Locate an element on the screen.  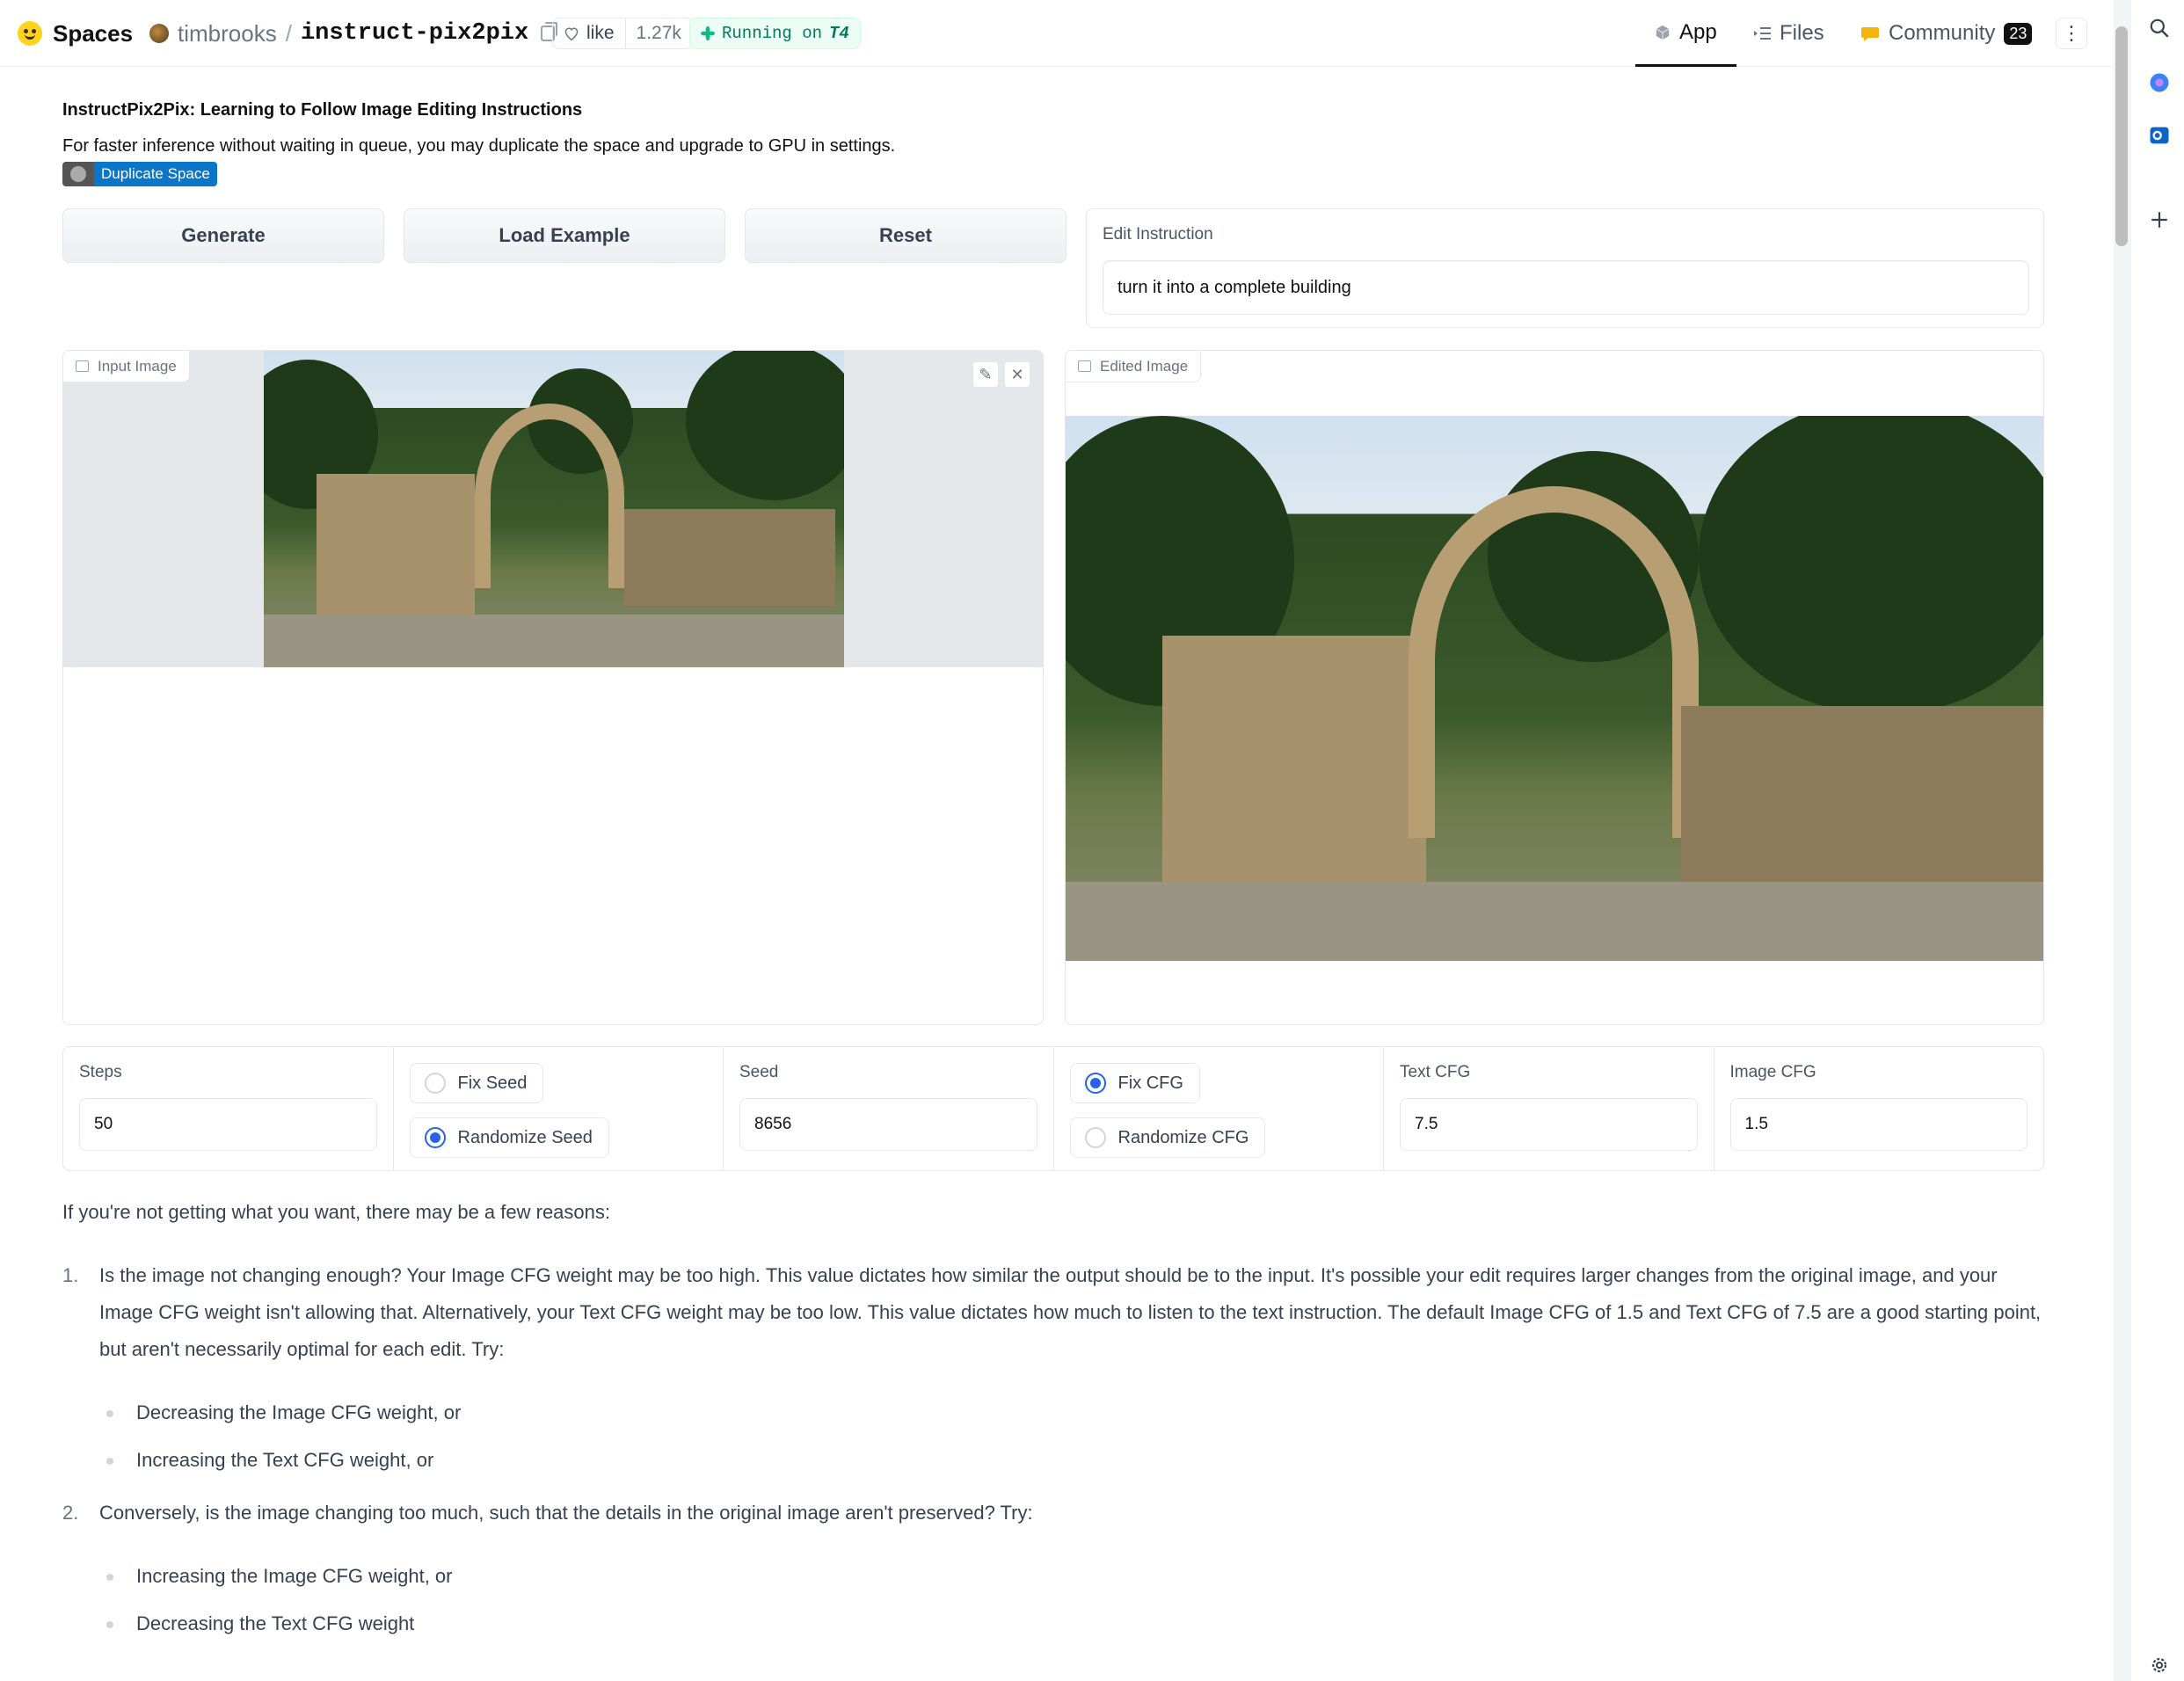
text-cfg-cell: Text CFG 7.5 is located at coordinates (1549, 1108).